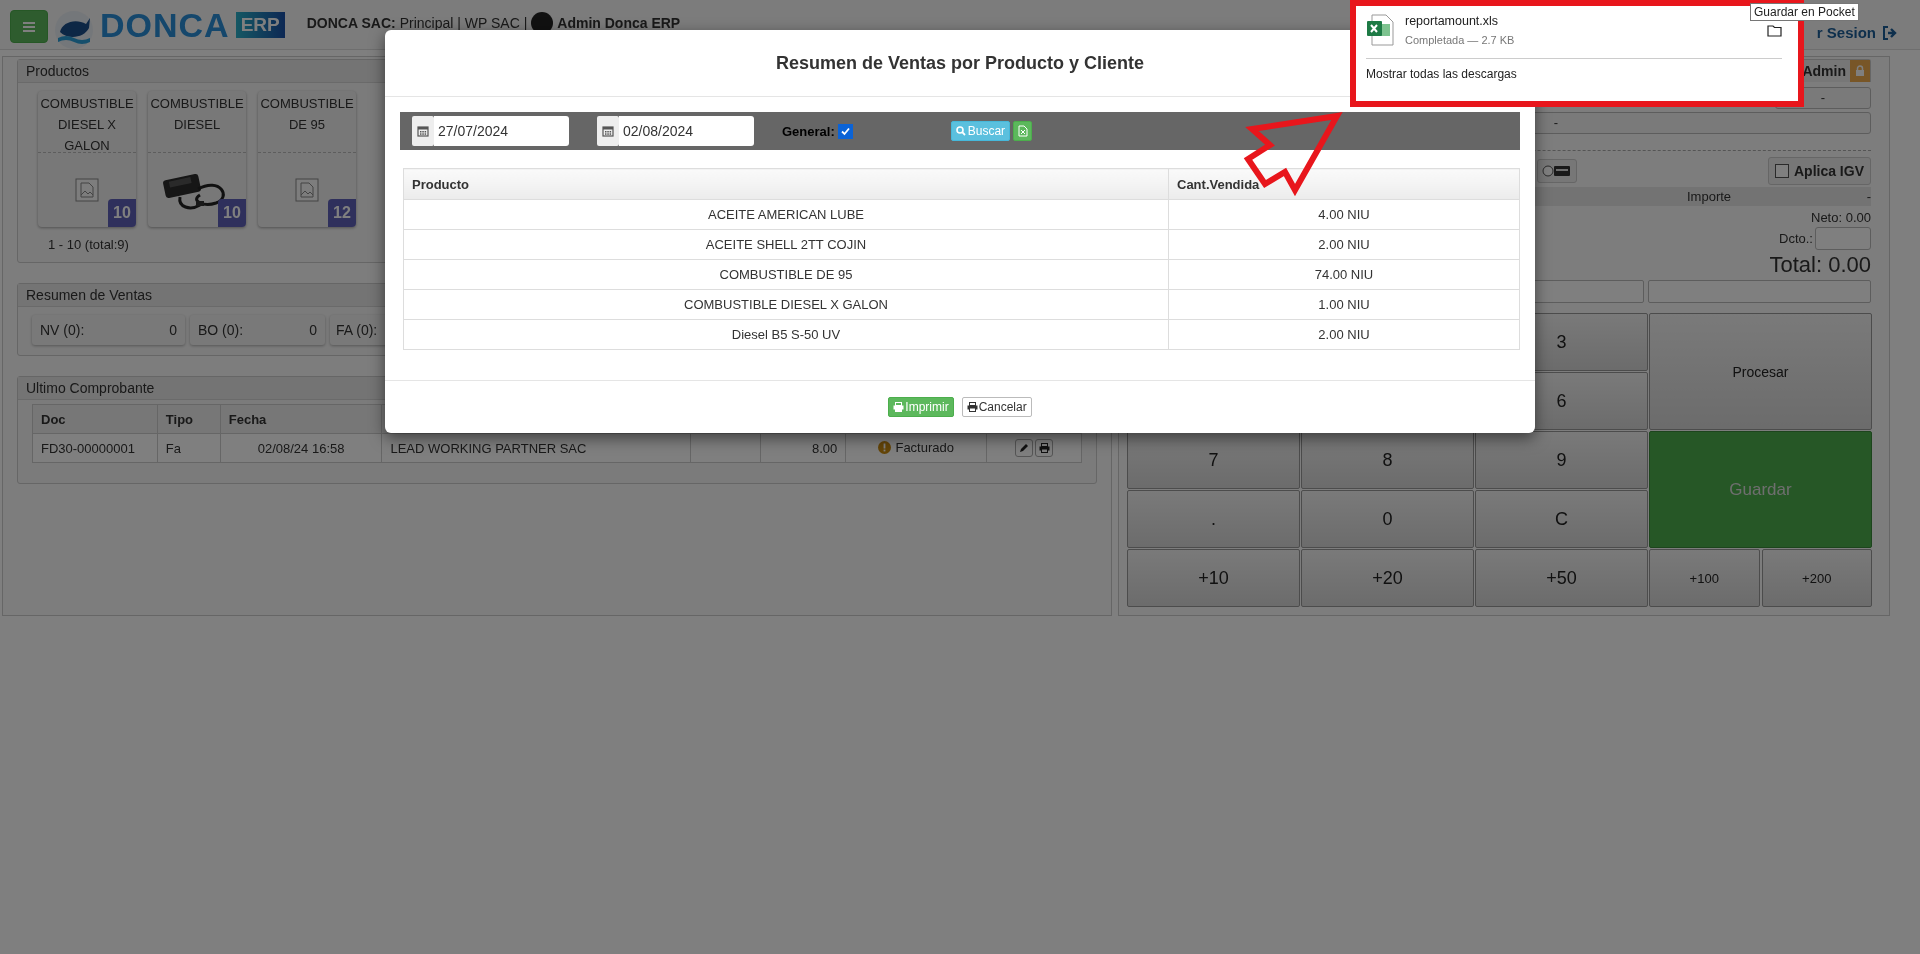 The height and width of the screenshot is (954, 1920). Describe the element at coordinates (197, 159) in the screenshot. I see `product-card: COMBUSTIBLE DIESEL 10` at that location.